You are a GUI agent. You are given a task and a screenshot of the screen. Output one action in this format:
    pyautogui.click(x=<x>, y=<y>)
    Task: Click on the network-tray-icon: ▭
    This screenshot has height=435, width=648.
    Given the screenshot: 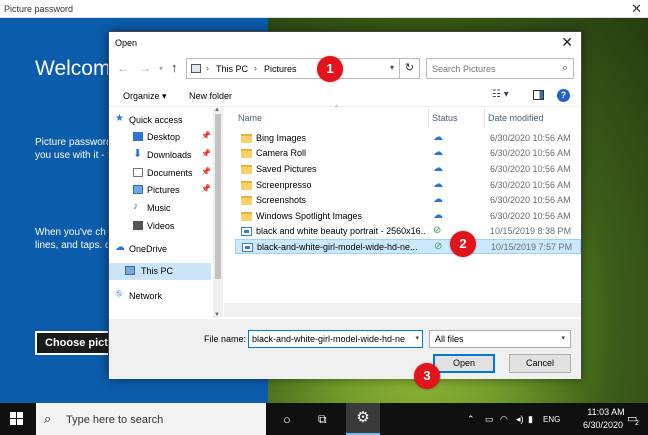 What is the action you would take?
    pyautogui.click(x=489, y=419)
    